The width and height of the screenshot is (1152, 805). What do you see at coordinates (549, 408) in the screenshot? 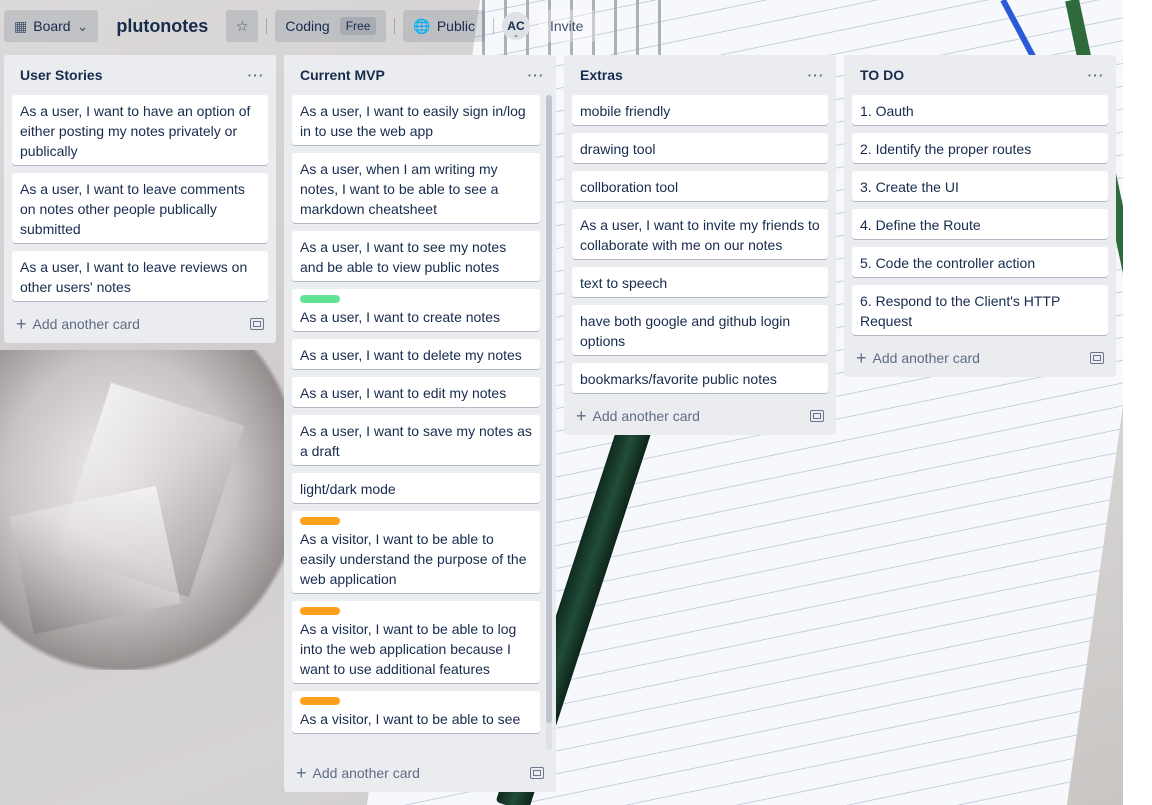
I see `scrollbar-thumb` at bounding box center [549, 408].